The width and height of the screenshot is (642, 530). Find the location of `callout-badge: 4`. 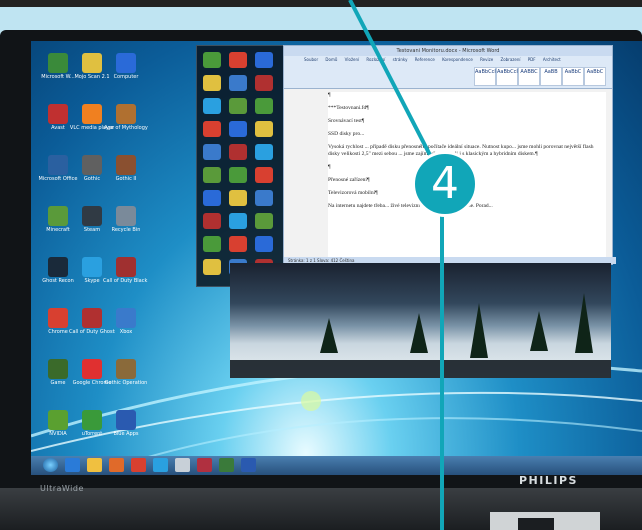

callout-badge: 4 is located at coordinates (445, 184).